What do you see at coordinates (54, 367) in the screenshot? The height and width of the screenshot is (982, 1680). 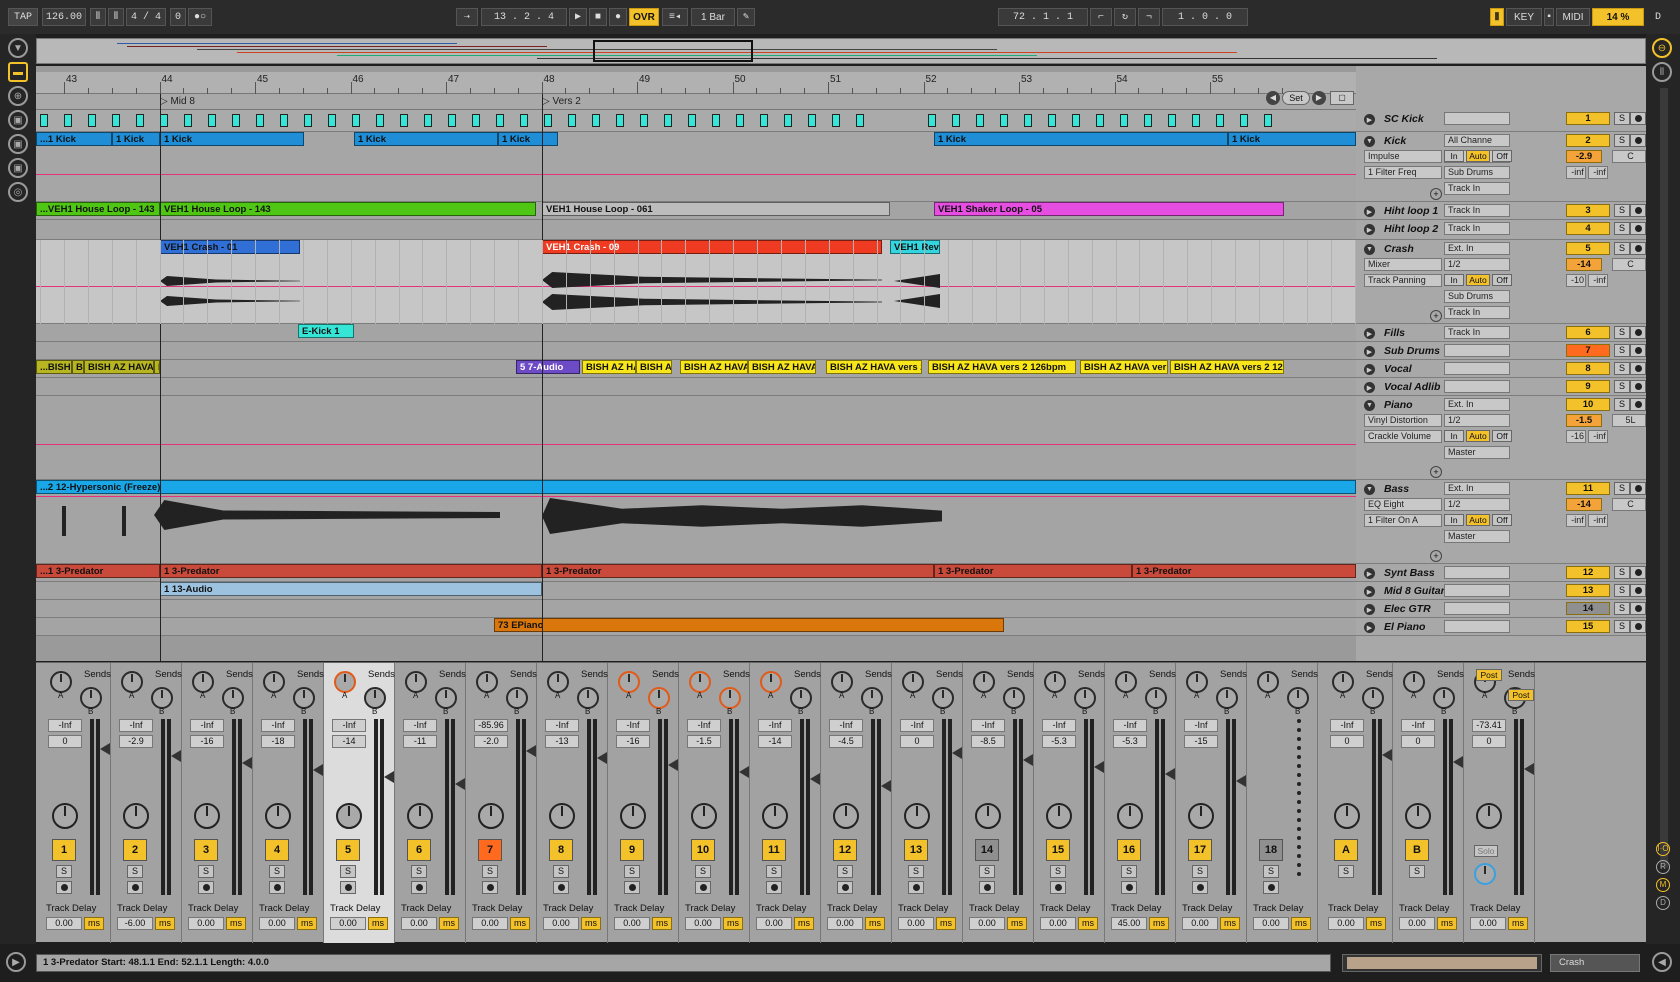 I see `clip-vocal: ...BISH` at bounding box center [54, 367].